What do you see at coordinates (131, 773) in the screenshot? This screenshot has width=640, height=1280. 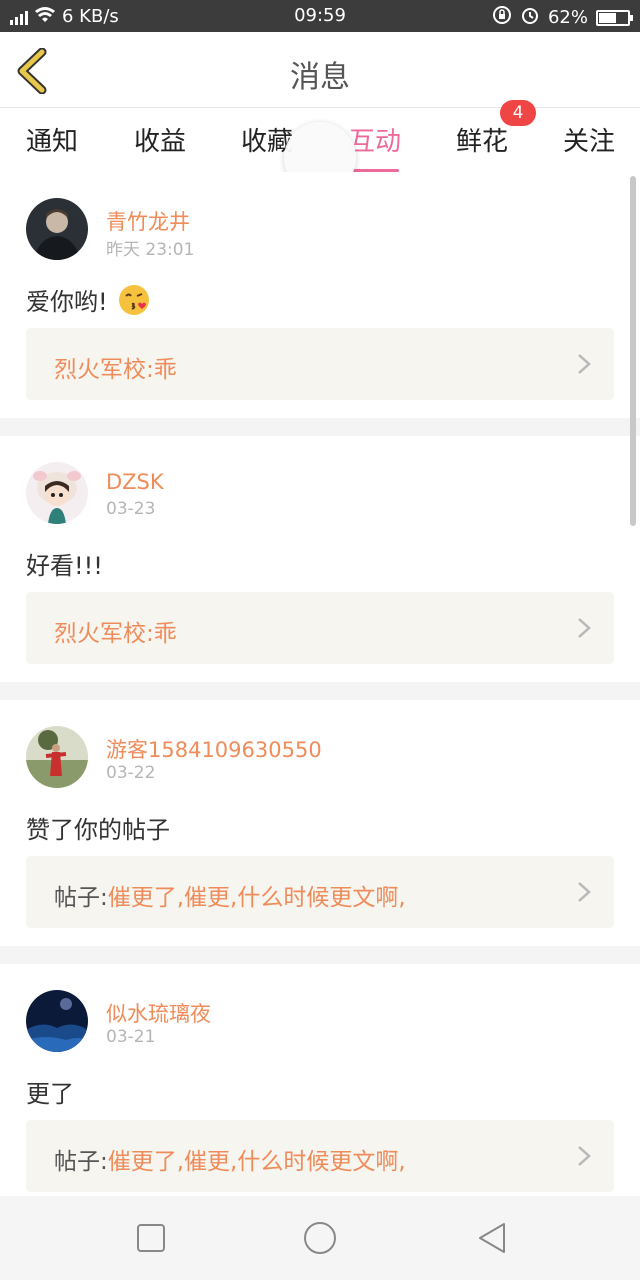 I see `timestamp: 03-22` at bounding box center [131, 773].